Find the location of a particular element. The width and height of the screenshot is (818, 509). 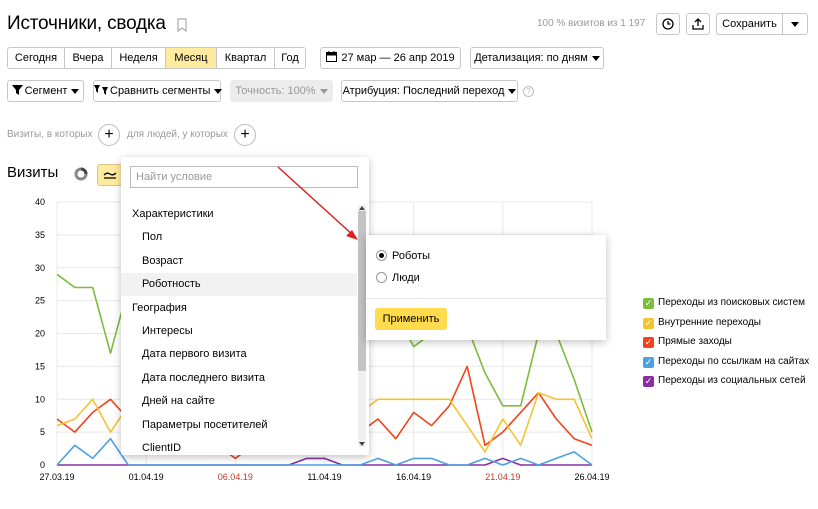

legend-item: ✓ Прямые заходы is located at coordinates (687, 343).